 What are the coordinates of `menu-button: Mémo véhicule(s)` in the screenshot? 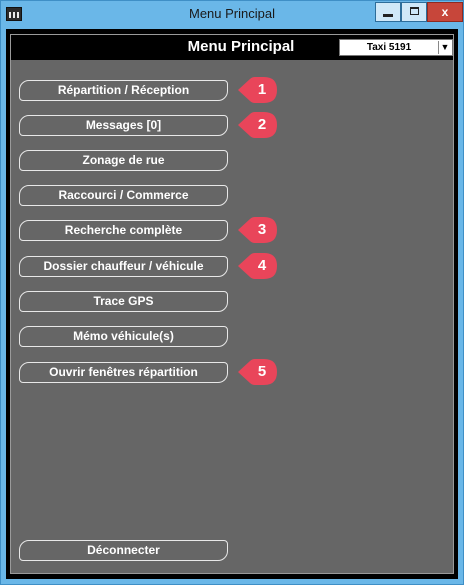 It's located at (123, 336).